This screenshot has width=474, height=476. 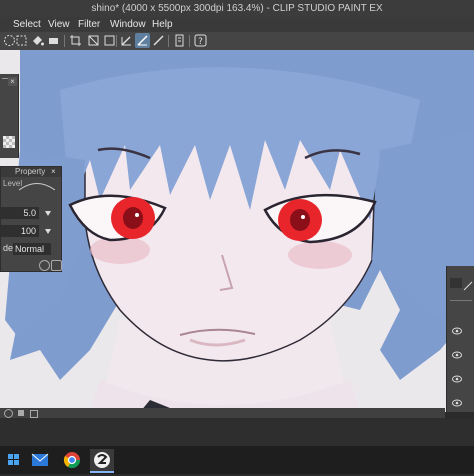 I want to click on grid-icon, so click(x=109, y=40).